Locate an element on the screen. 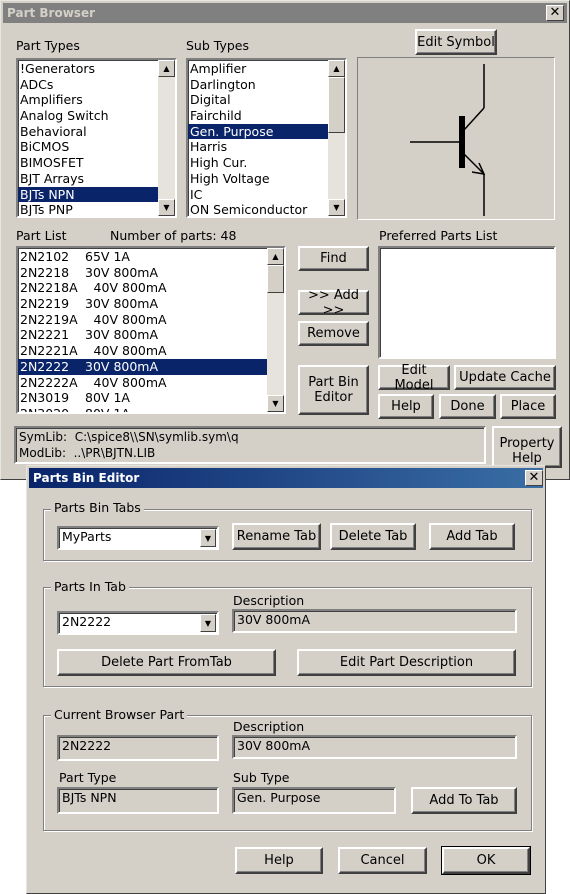 The height and width of the screenshot is (894, 570). part-bin-editor-label-line1: Part Bin is located at coordinates (333, 382).